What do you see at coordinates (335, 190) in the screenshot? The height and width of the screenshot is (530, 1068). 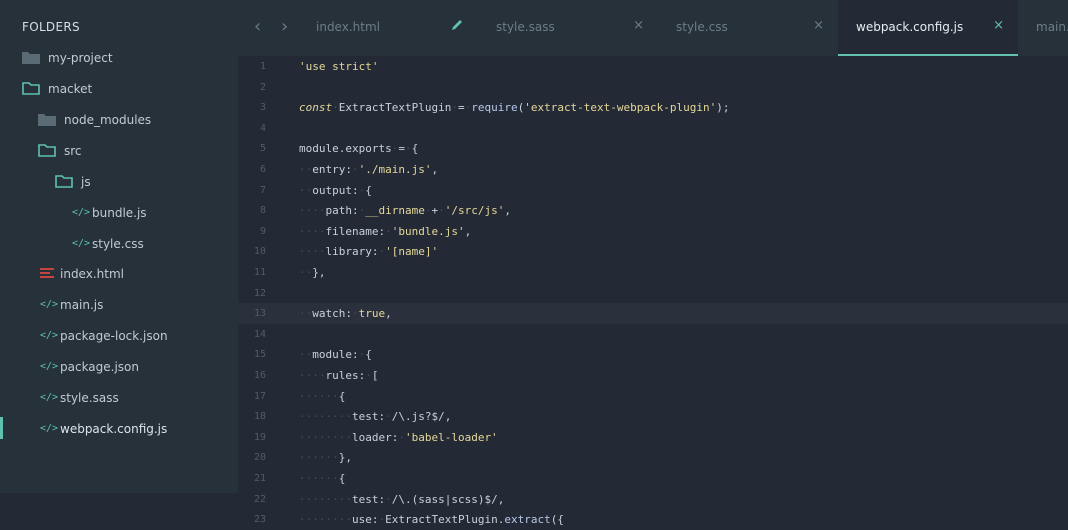 I see `code-token: output:` at bounding box center [335, 190].